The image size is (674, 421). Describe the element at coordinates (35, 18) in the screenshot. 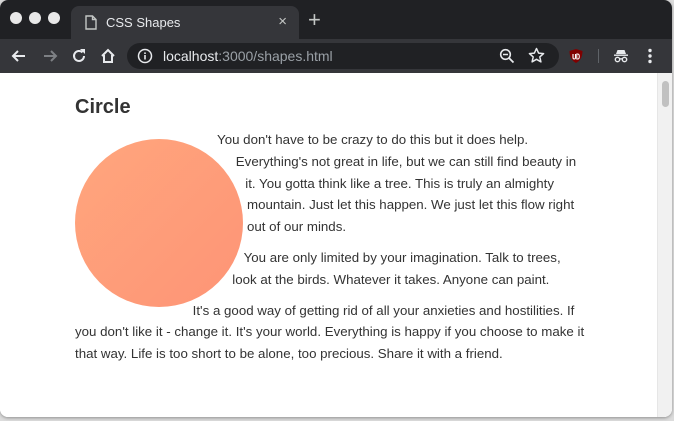

I see `minimize-window-button` at that location.